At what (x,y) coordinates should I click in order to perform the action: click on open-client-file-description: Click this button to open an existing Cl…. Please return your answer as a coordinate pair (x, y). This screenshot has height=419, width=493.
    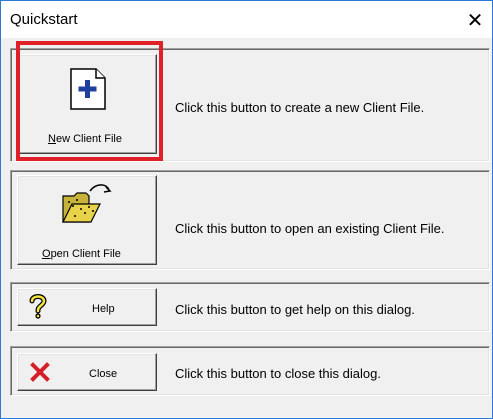
    Looking at the image, I should click on (310, 228).